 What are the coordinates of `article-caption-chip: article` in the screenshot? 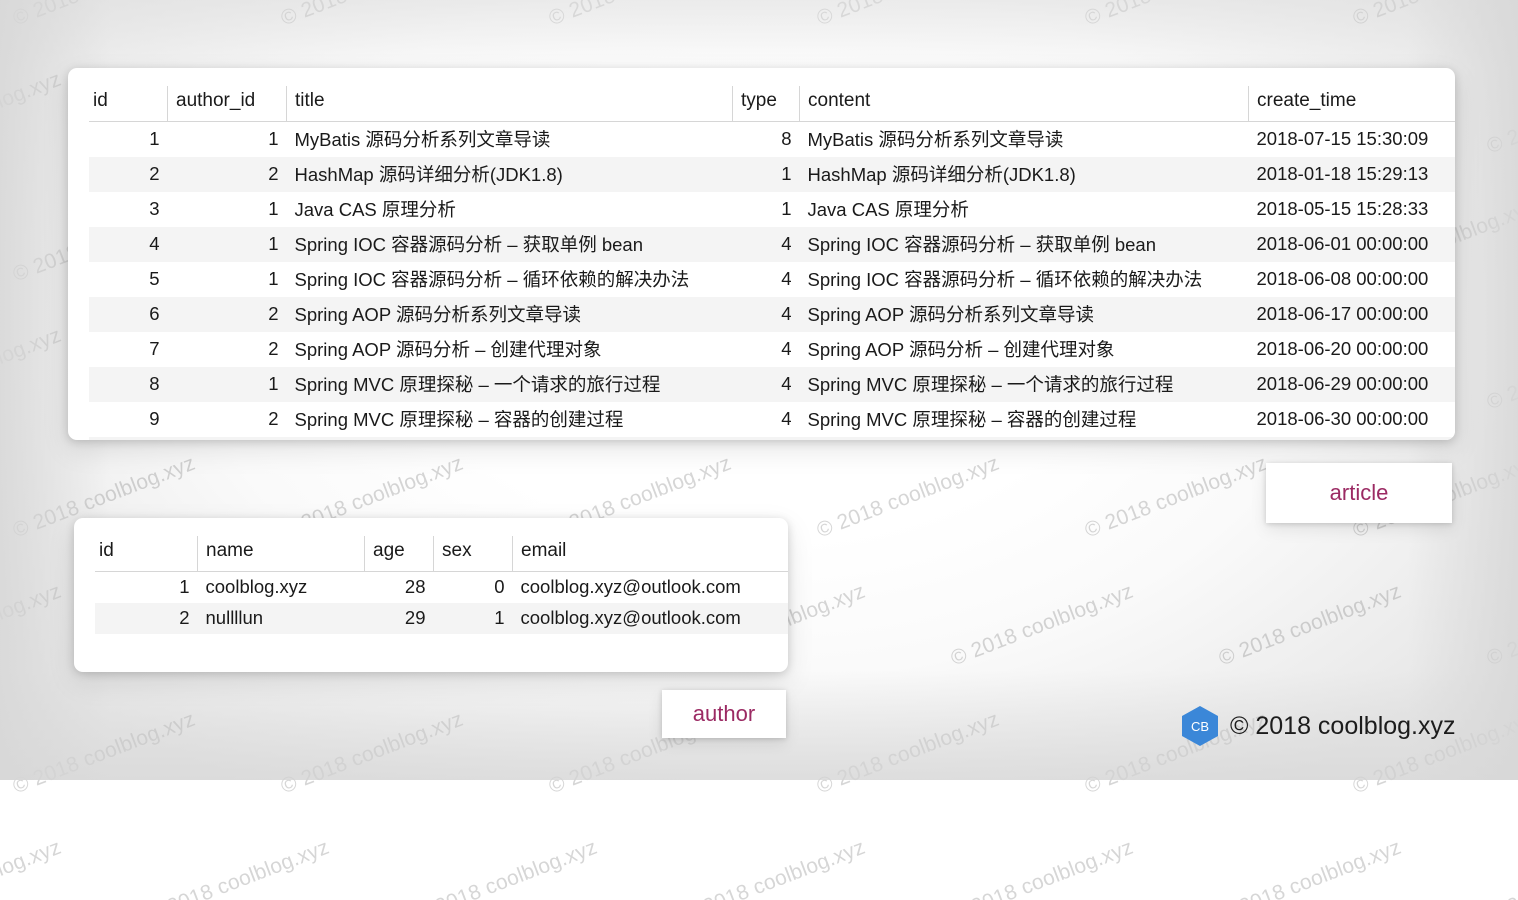 It's located at (1359, 493).